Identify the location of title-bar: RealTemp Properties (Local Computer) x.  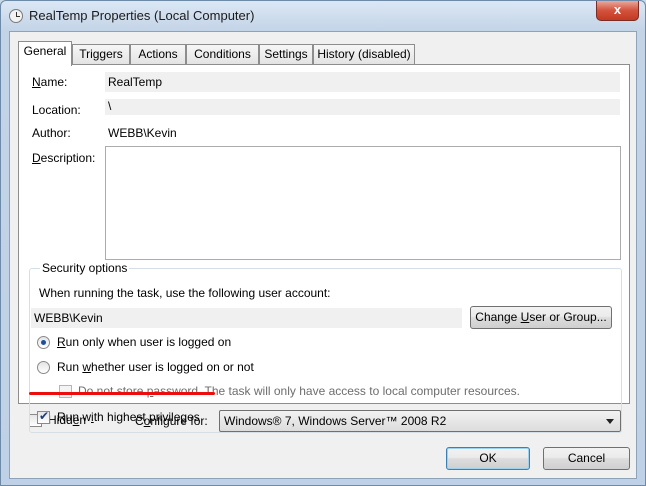
(323, 16).